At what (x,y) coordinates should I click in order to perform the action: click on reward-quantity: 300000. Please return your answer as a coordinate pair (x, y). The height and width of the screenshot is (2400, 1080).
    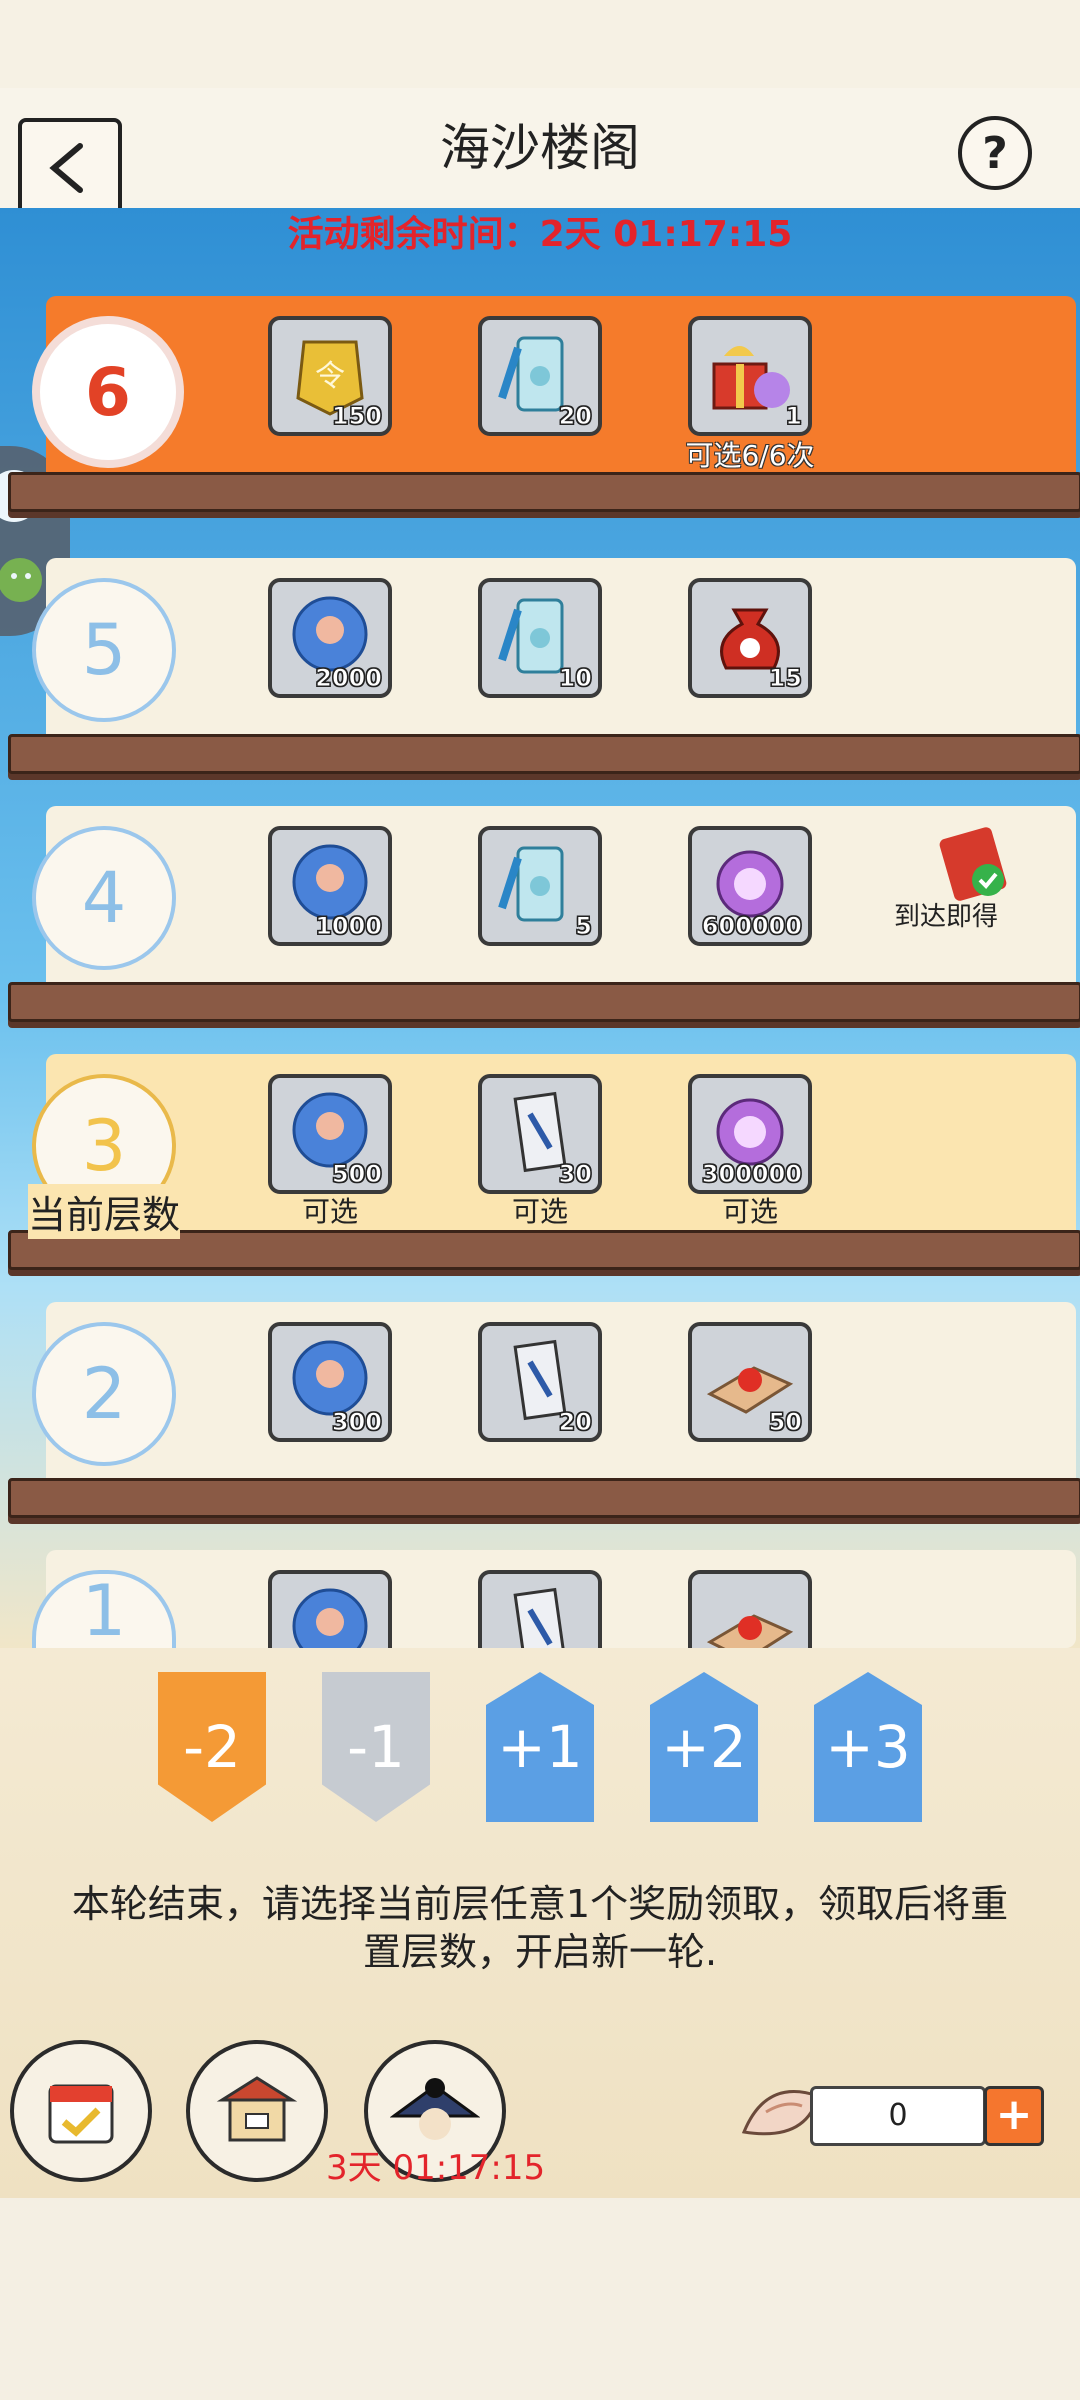
    Looking at the image, I should click on (751, 1174).